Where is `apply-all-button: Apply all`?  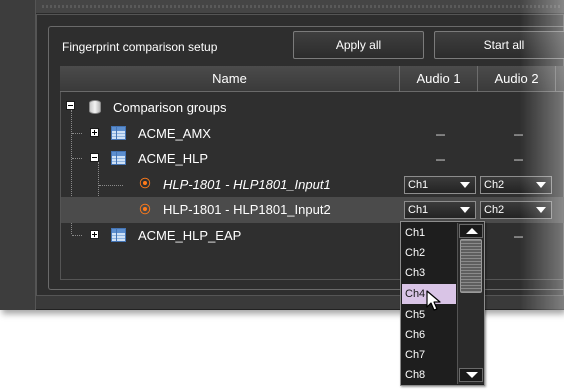
apply-all-button: Apply all is located at coordinates (358, 45).